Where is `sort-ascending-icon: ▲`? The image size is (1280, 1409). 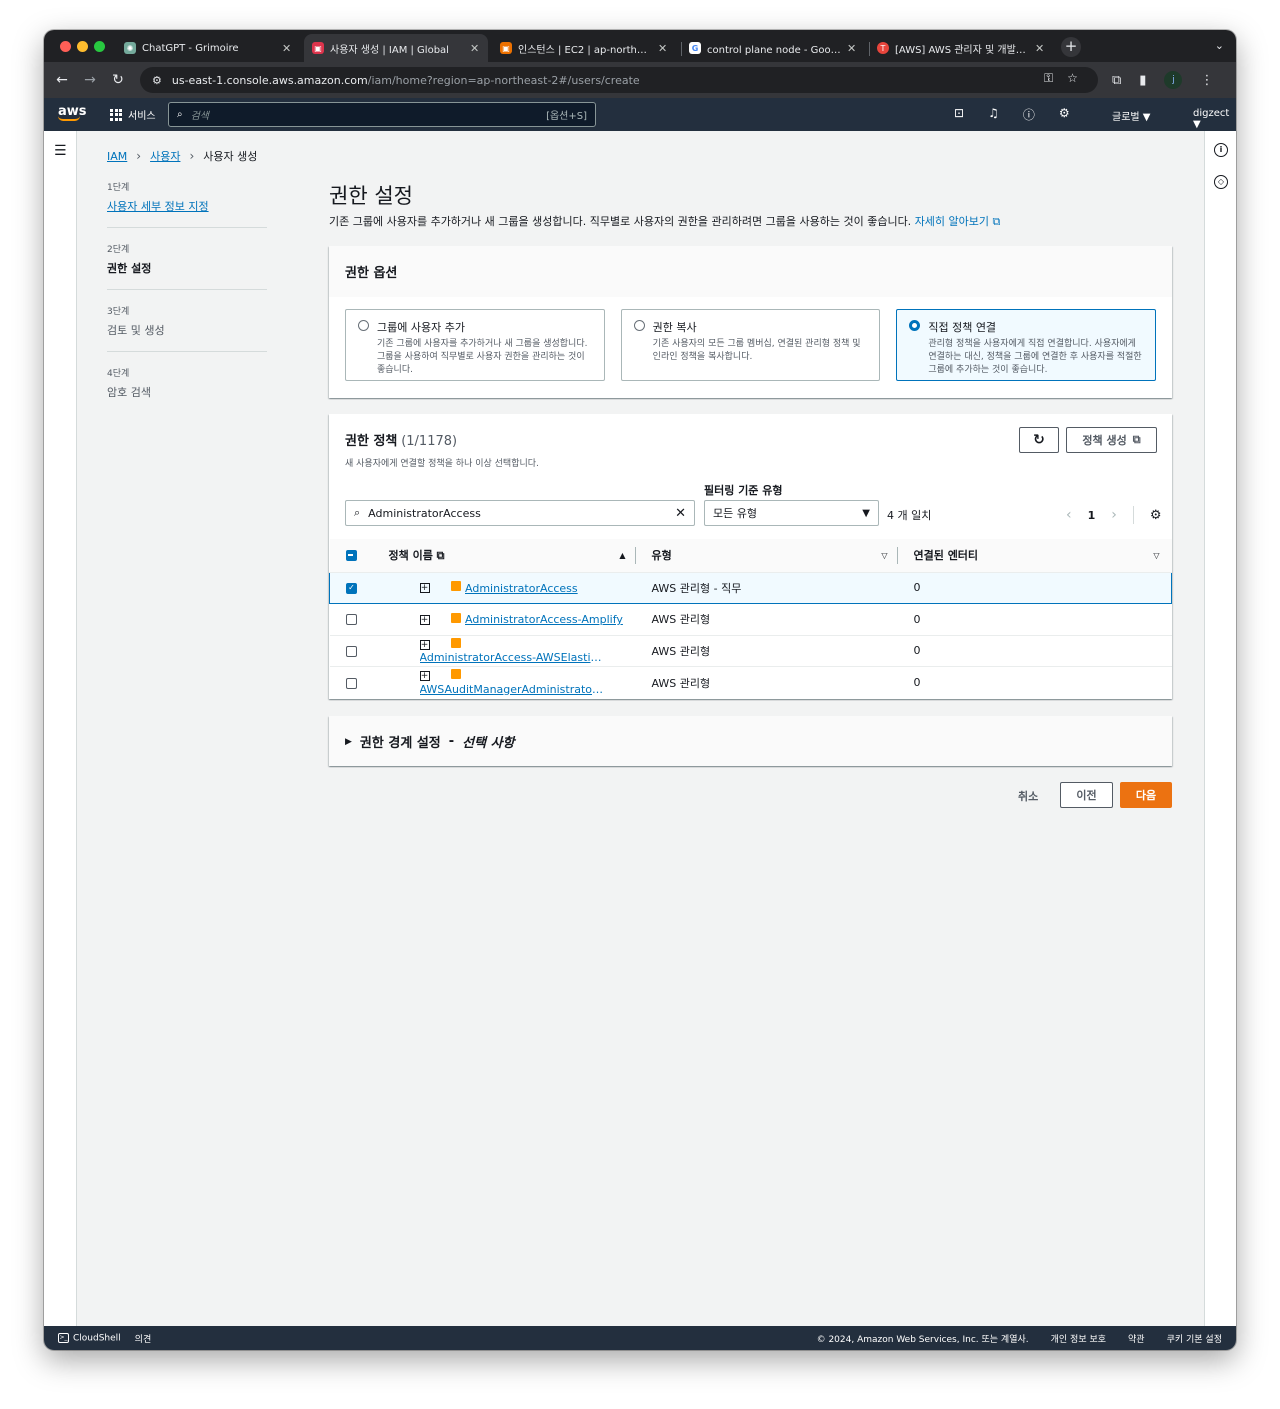
sort-ascending-icon: ▲ is located at coordinates (622, 555).